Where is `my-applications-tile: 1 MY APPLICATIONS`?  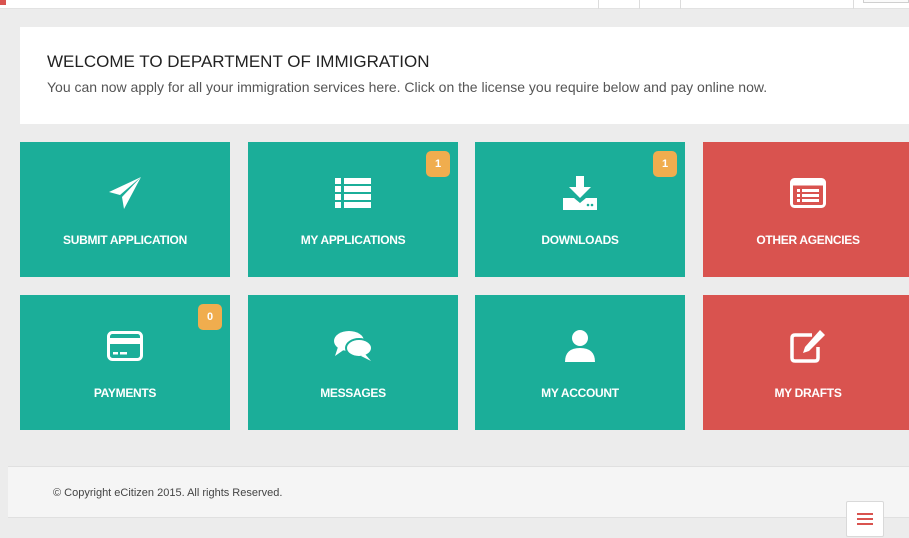 my-applications-tile: 1 MY APPLICATIONS is located at coordinates (353, 209).